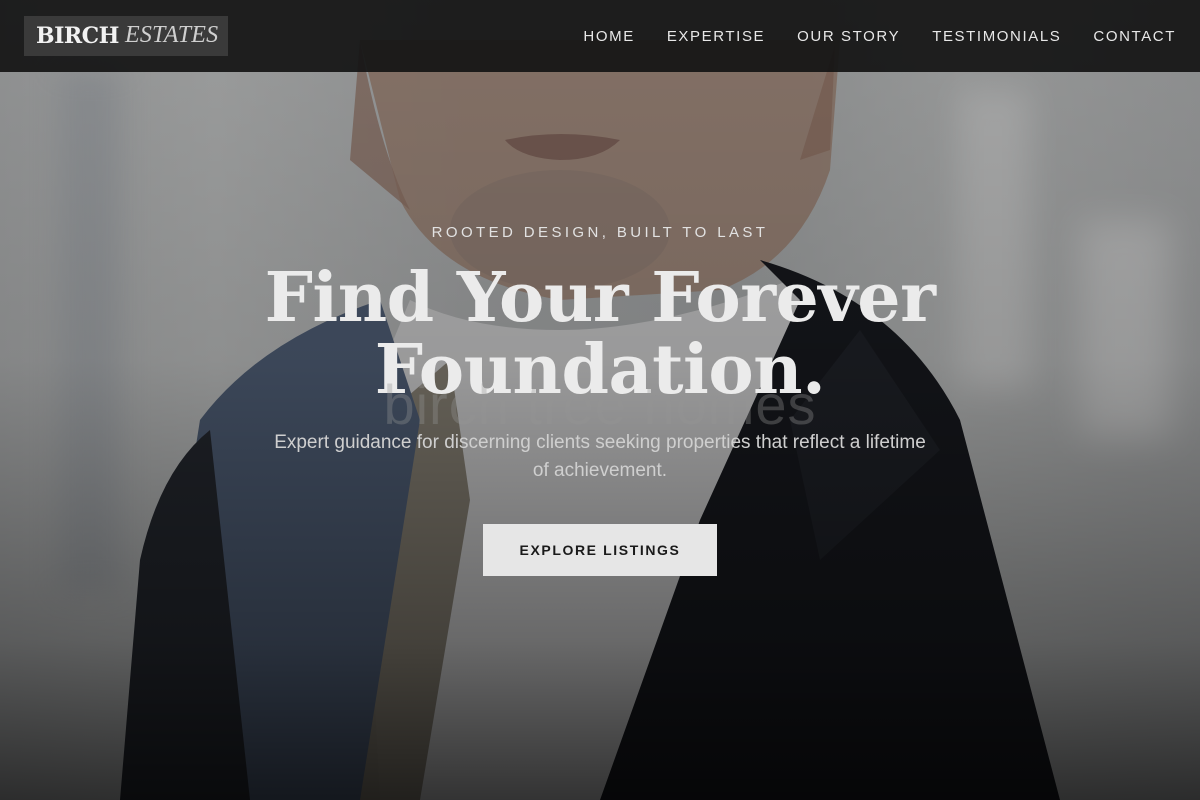 This screenshot has height=800, width=1200. What do you see at coordinates (171, 35) in the screenshot?
I see `brand-name-light: ESTATES` at bounding box center [171, 35].